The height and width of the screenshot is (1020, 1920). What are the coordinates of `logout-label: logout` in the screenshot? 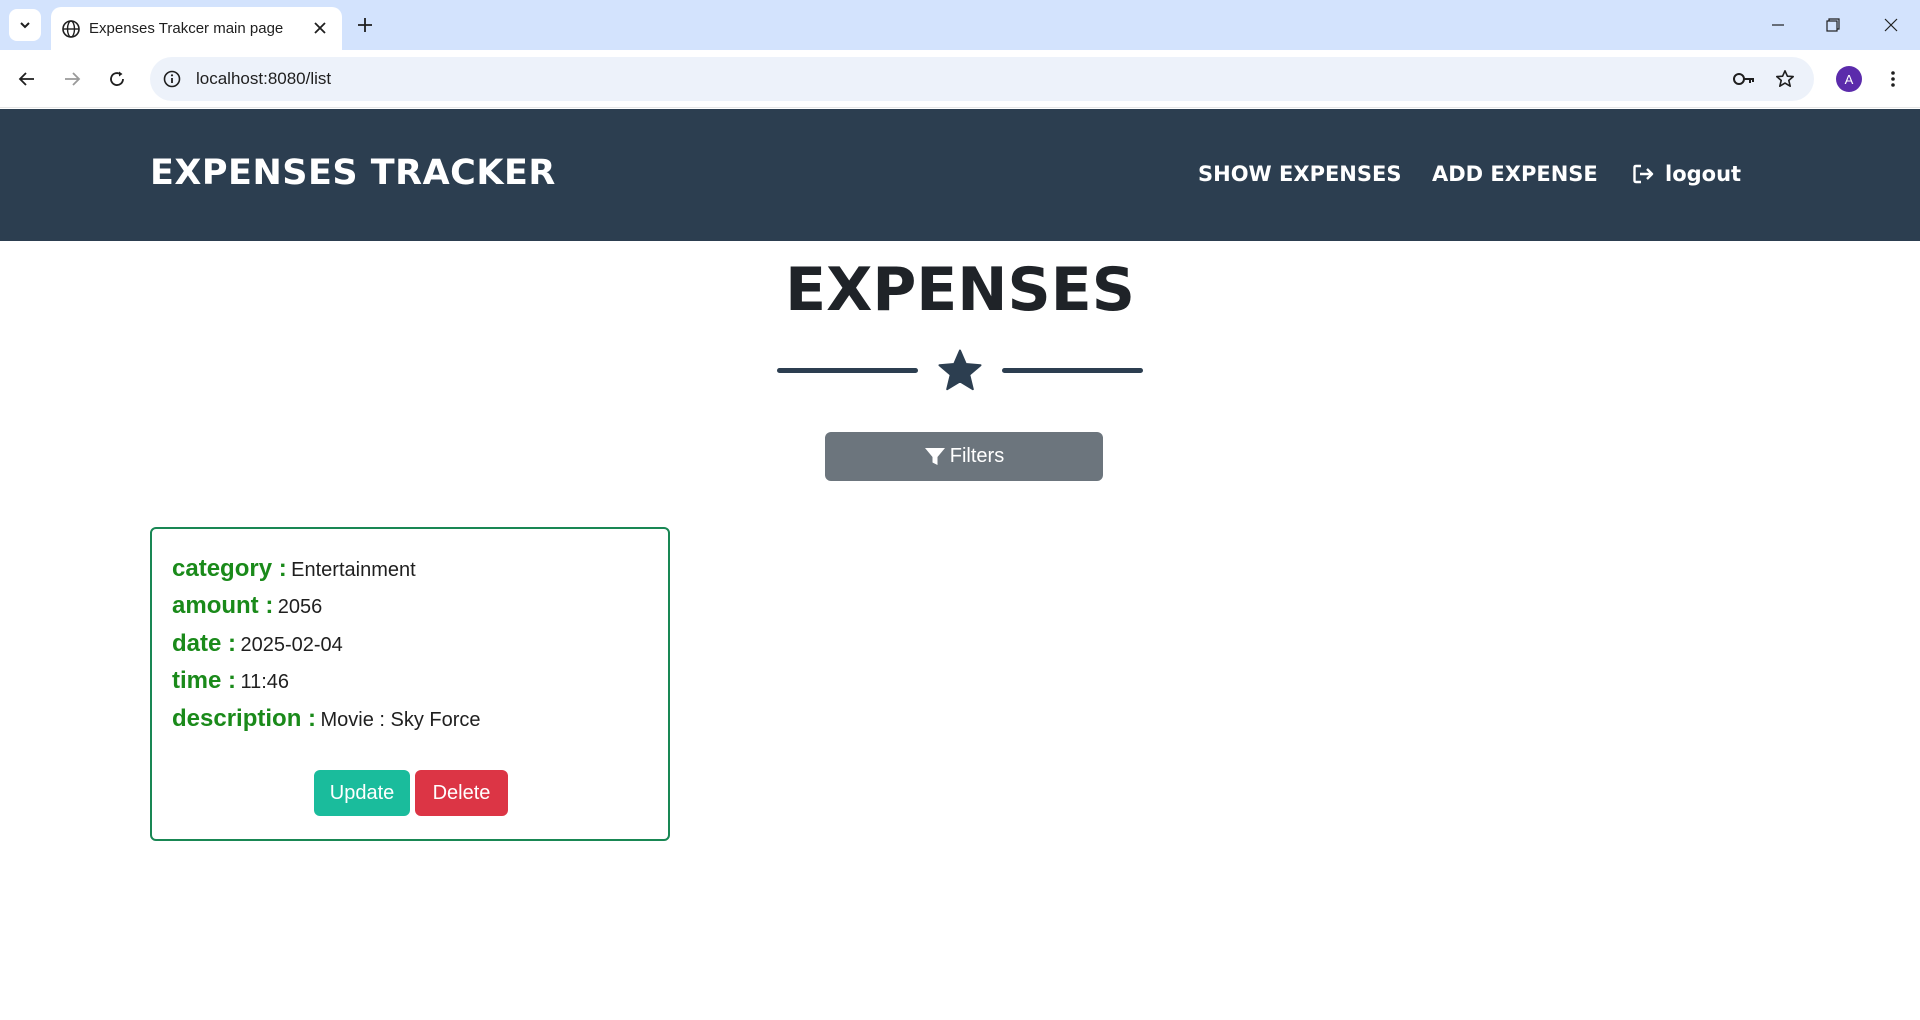 It's located at (1703, 174).